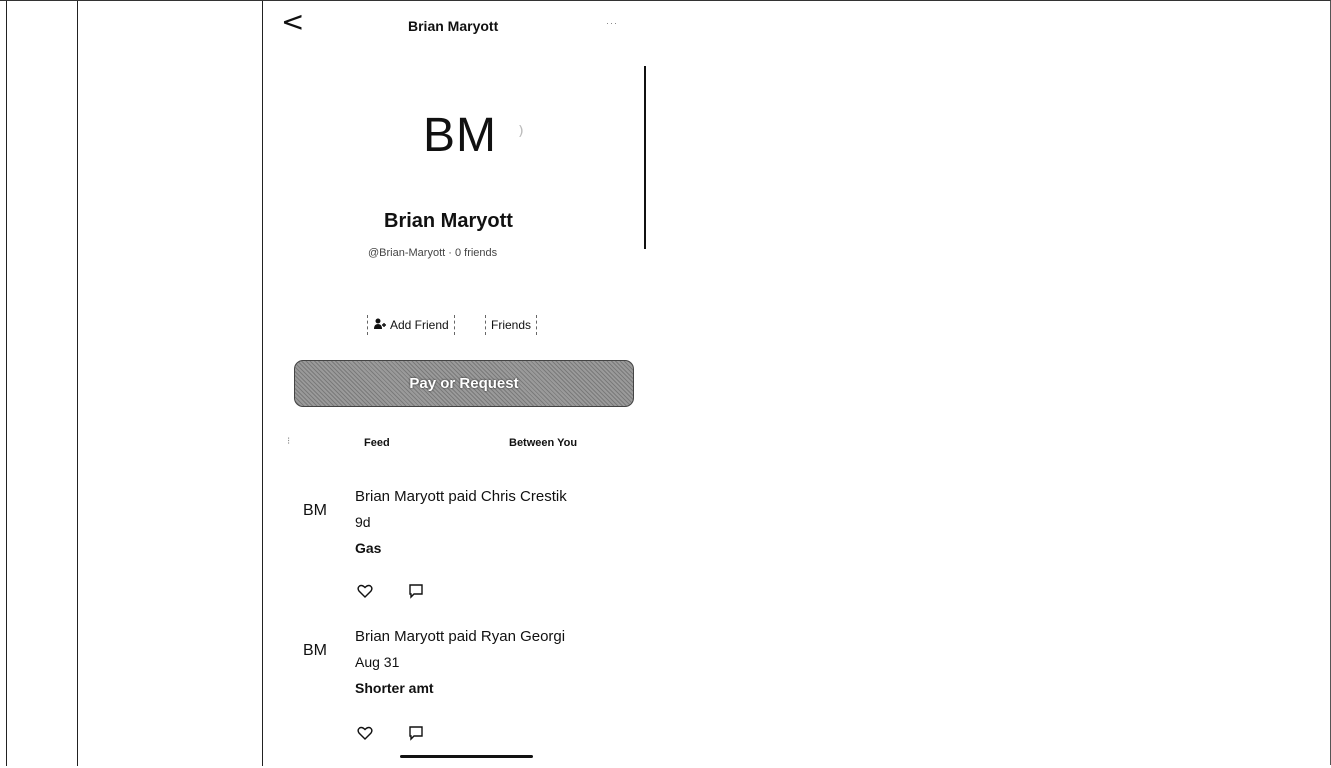 The height and width of the screenshot is (768, 1331). Describe the element at coordinates (460, 636) in the screenshot. I see `feed-title: Brian Maryott paid Ryan Georgi` at that location.